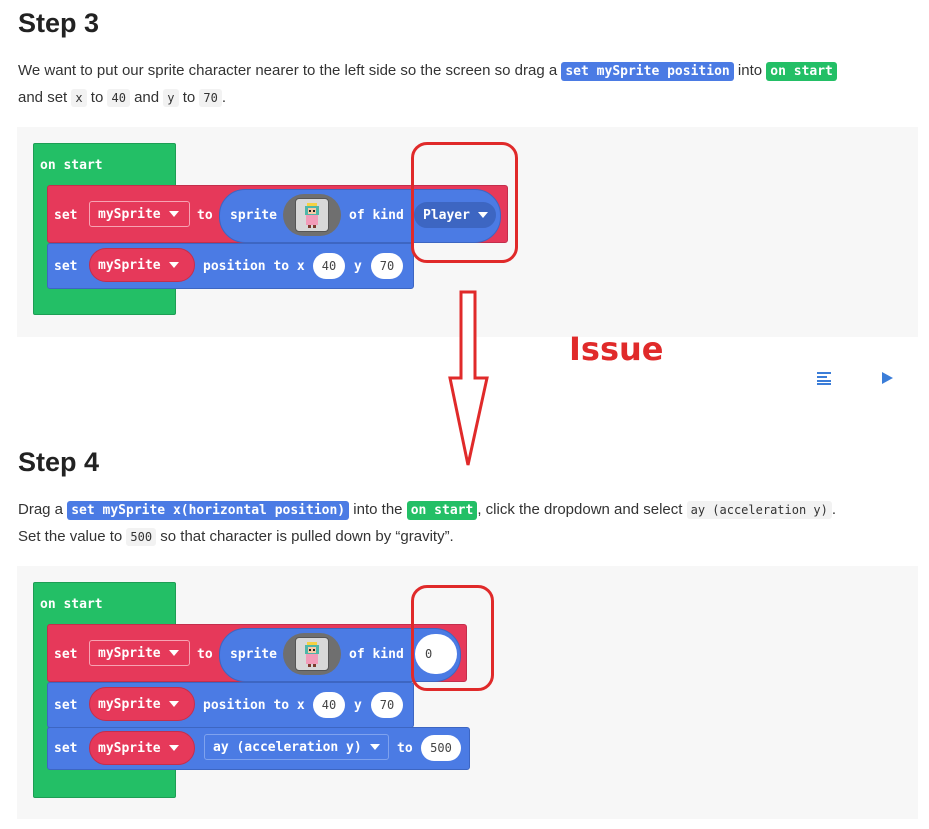  What do you see at coordinates (287, 747) in the screenshot?
I see `dropdown-text: ay (acceleration y)` at bounding box center [287, 747].